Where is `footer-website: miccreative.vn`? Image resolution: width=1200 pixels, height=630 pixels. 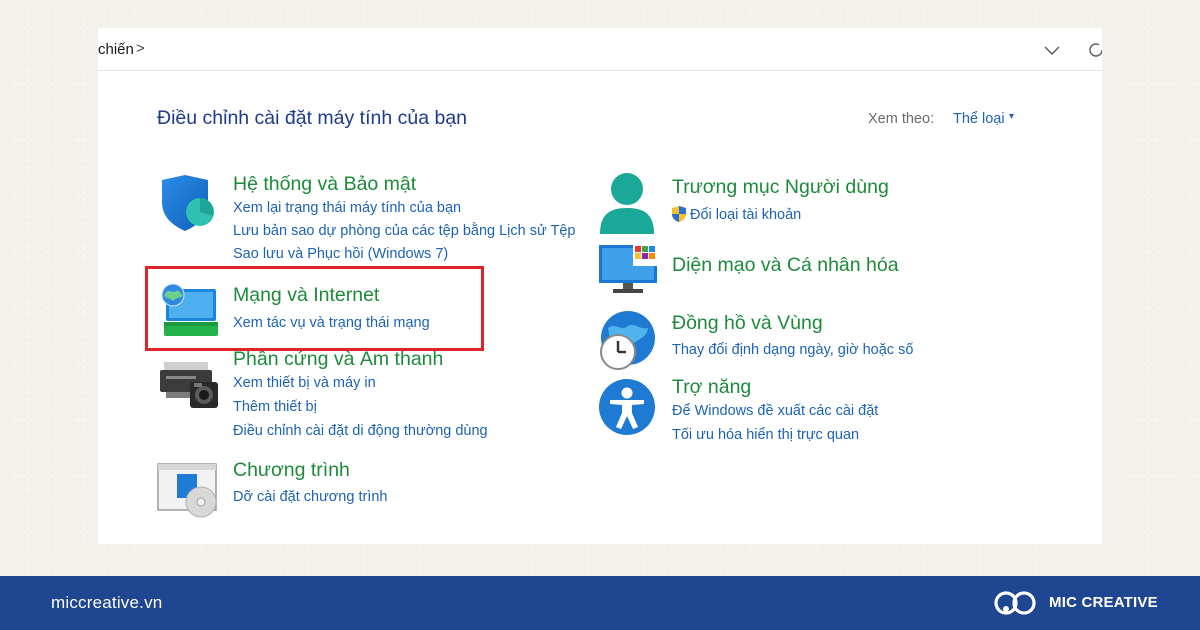
footer-website: miccreative.vn is located at coordinates (107, 602).